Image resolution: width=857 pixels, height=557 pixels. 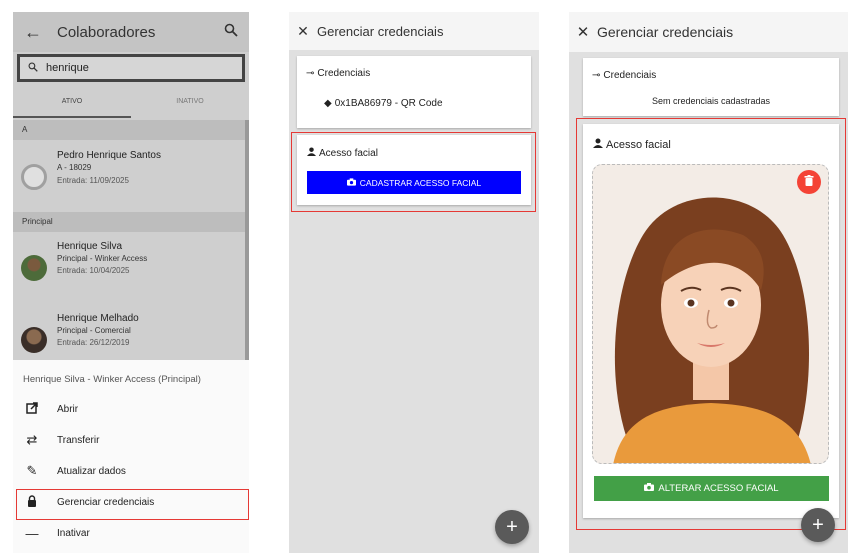 What do you see at coordinates (73, 533) in the screenshot?
I see `menu-item-label: Inativar` at bounding box center [73, 533].